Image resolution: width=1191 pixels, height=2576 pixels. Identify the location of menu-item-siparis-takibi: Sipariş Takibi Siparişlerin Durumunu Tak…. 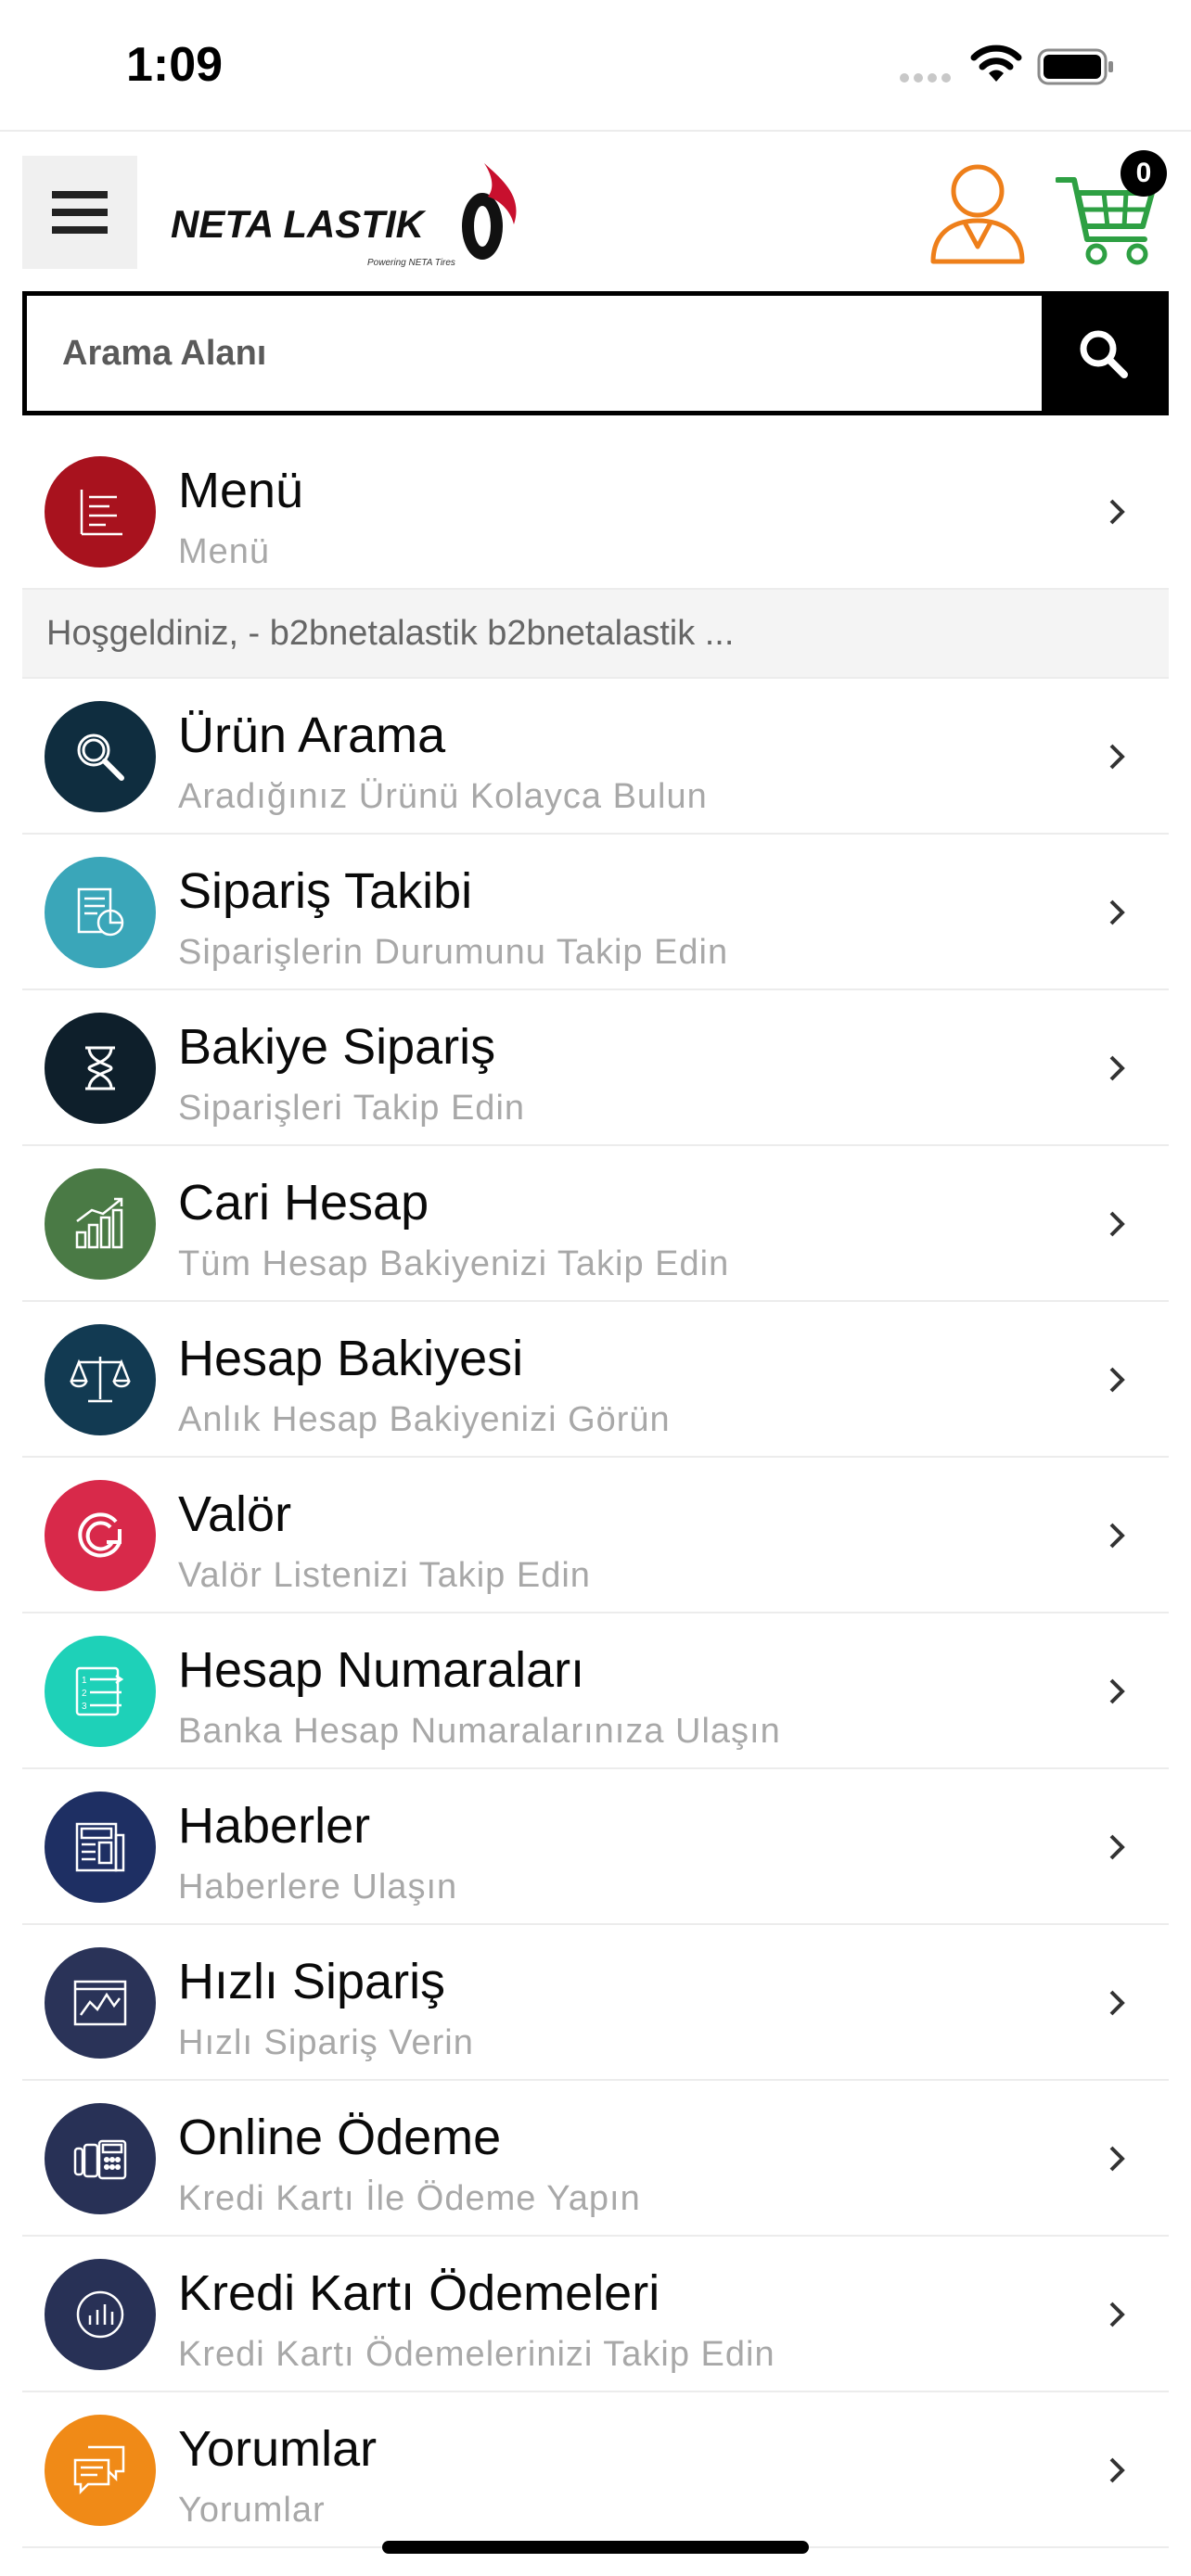
(595, 913).